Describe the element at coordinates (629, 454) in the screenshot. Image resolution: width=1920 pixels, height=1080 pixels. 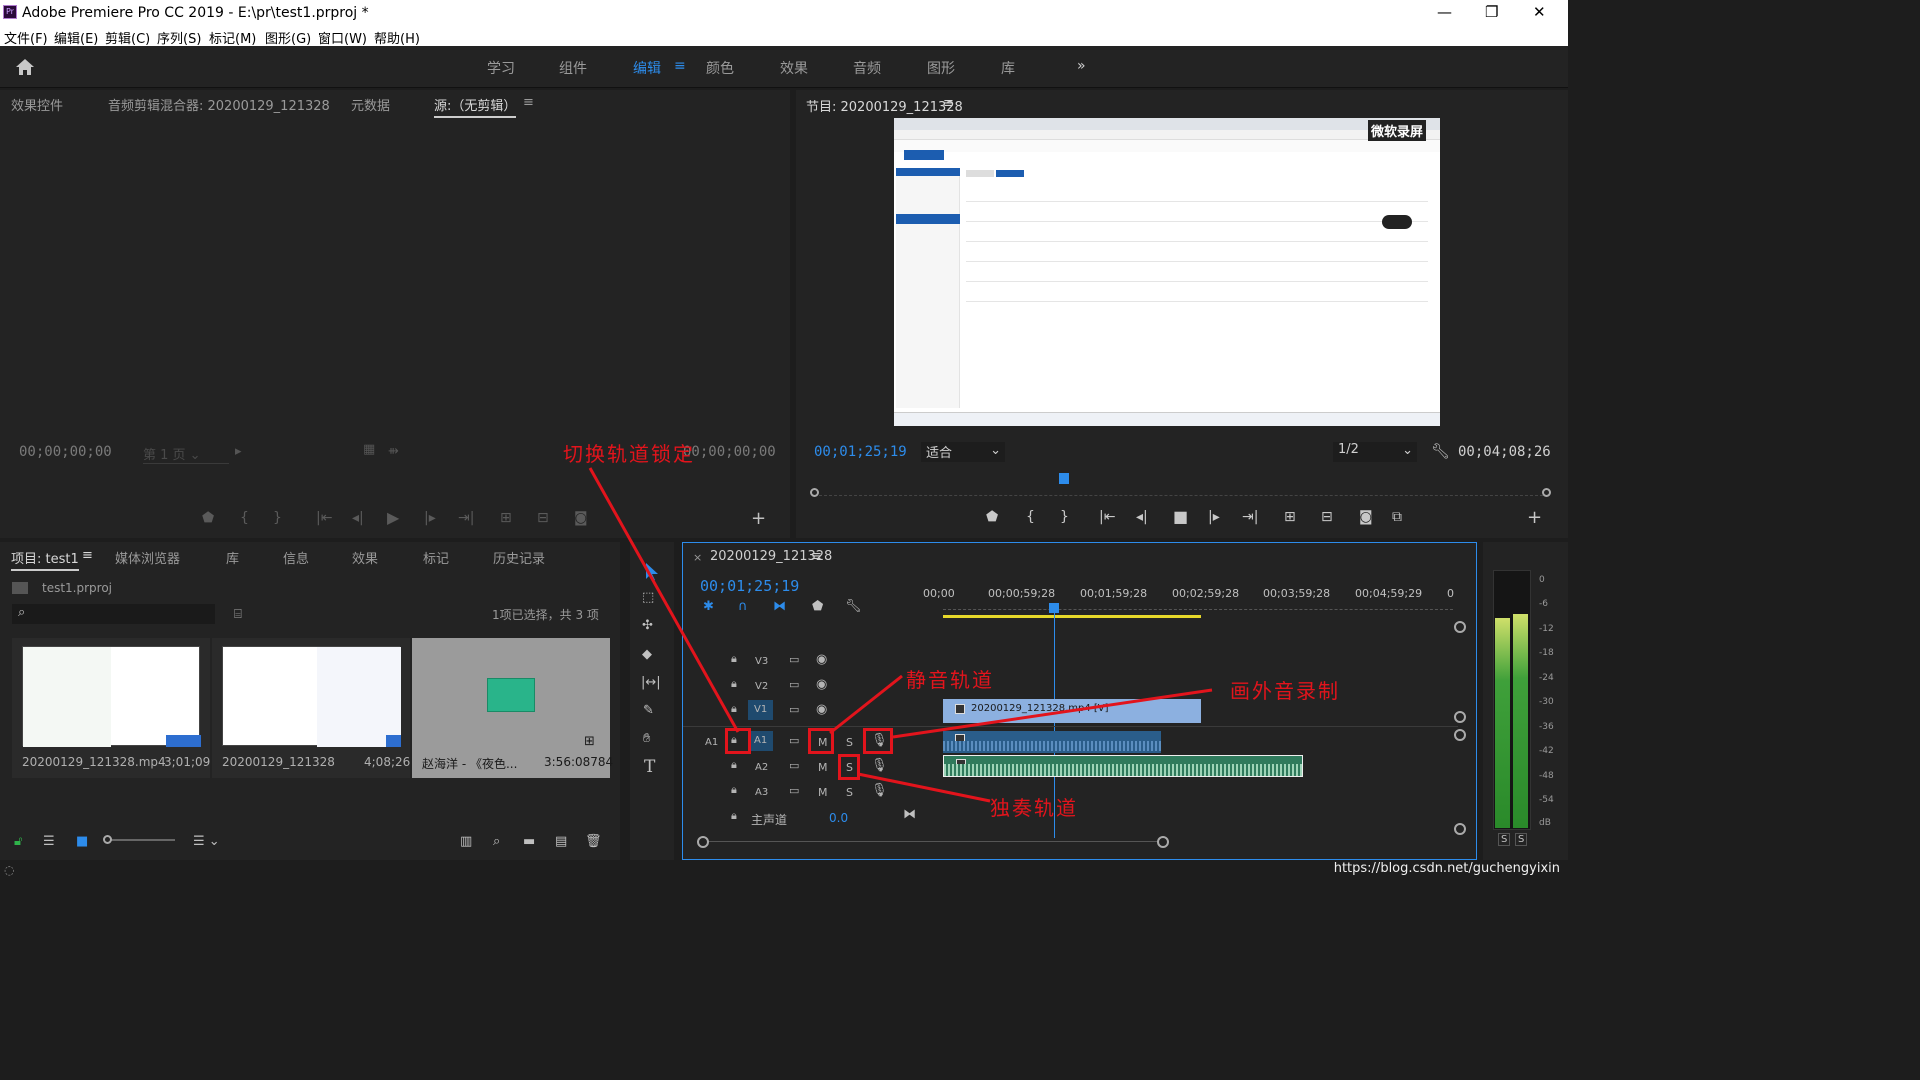
I see `annotation-lock-label: 切换轨道锁定` at that location.